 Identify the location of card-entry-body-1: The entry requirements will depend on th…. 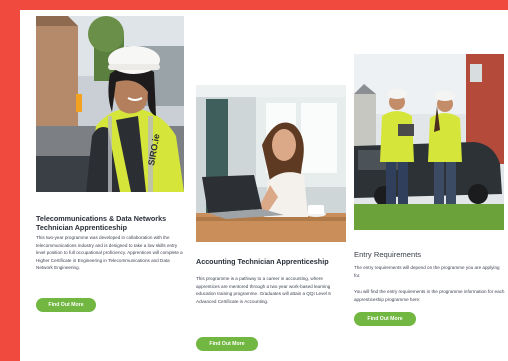
(427, 271).